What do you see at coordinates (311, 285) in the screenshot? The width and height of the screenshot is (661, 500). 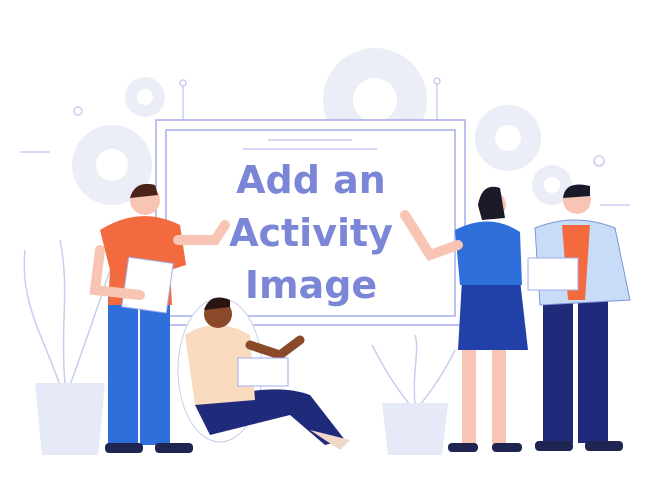 I see `board-line-3: Image` at bounding box center [311, 285].